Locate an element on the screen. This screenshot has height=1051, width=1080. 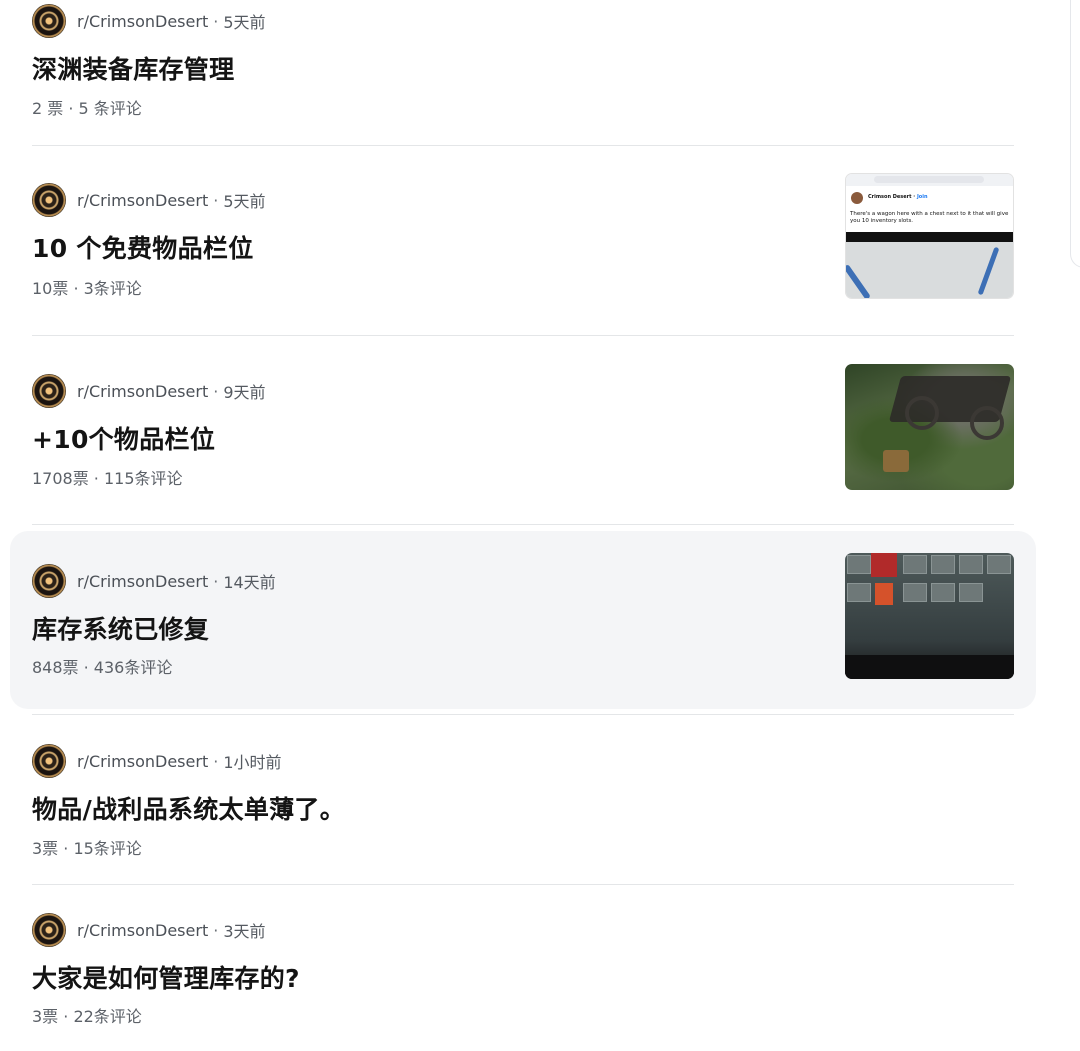
item-sword is located at coordinates (884, 565).